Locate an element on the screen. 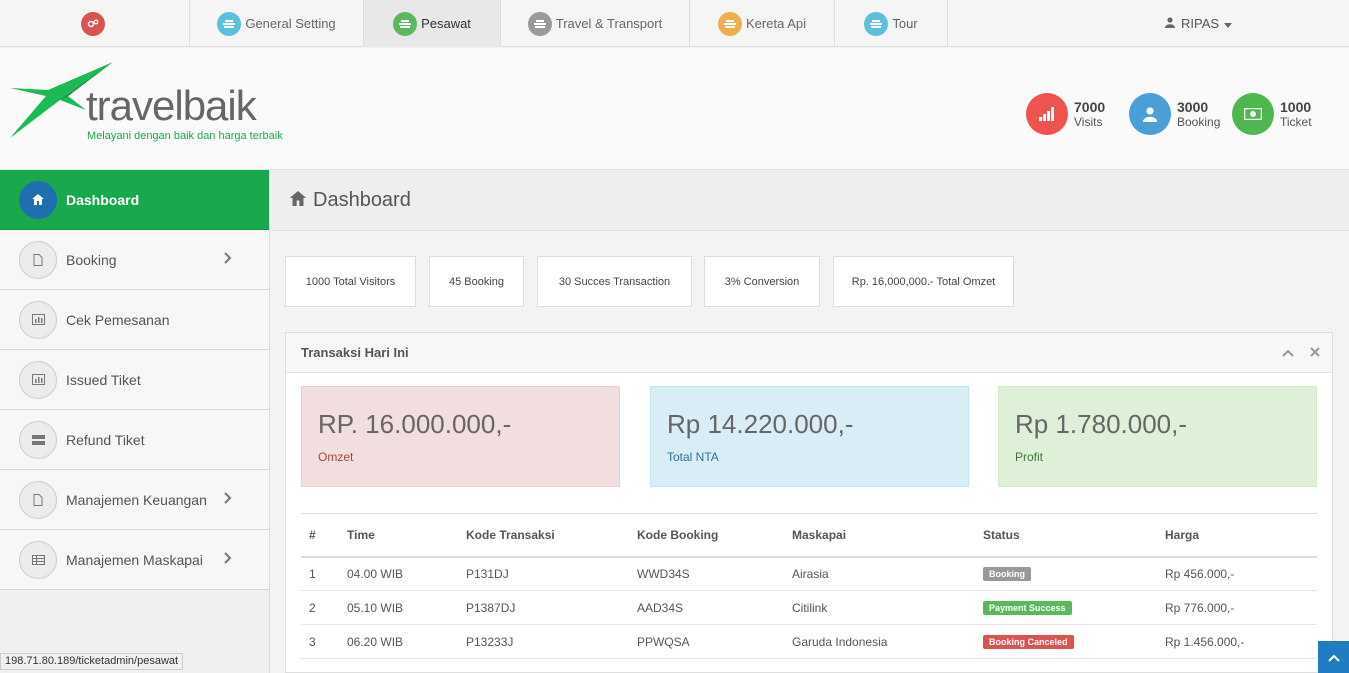  nav-item-travel-transport: Travel & Transport is located at coordinates (595, 23).